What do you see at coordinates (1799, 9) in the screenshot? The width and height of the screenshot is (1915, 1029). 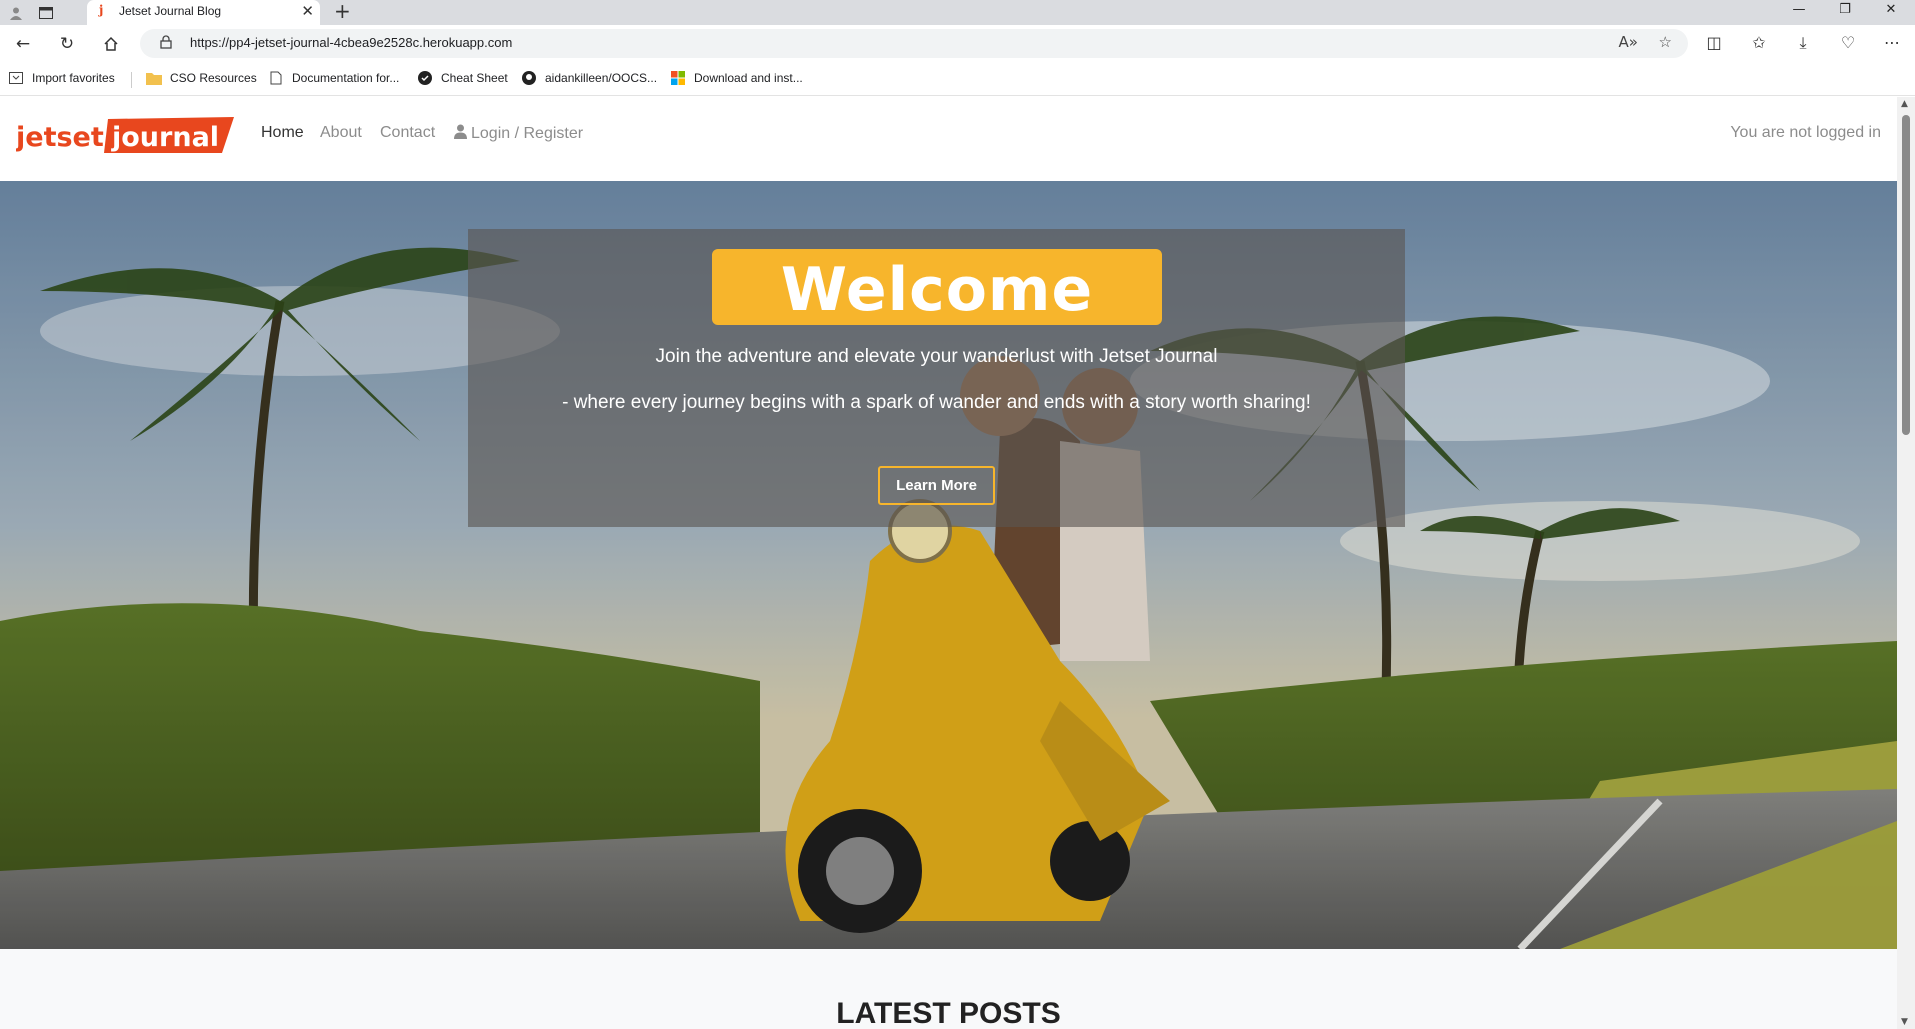 I see `minimize-icon: —` at bounding box center [1799, 9].